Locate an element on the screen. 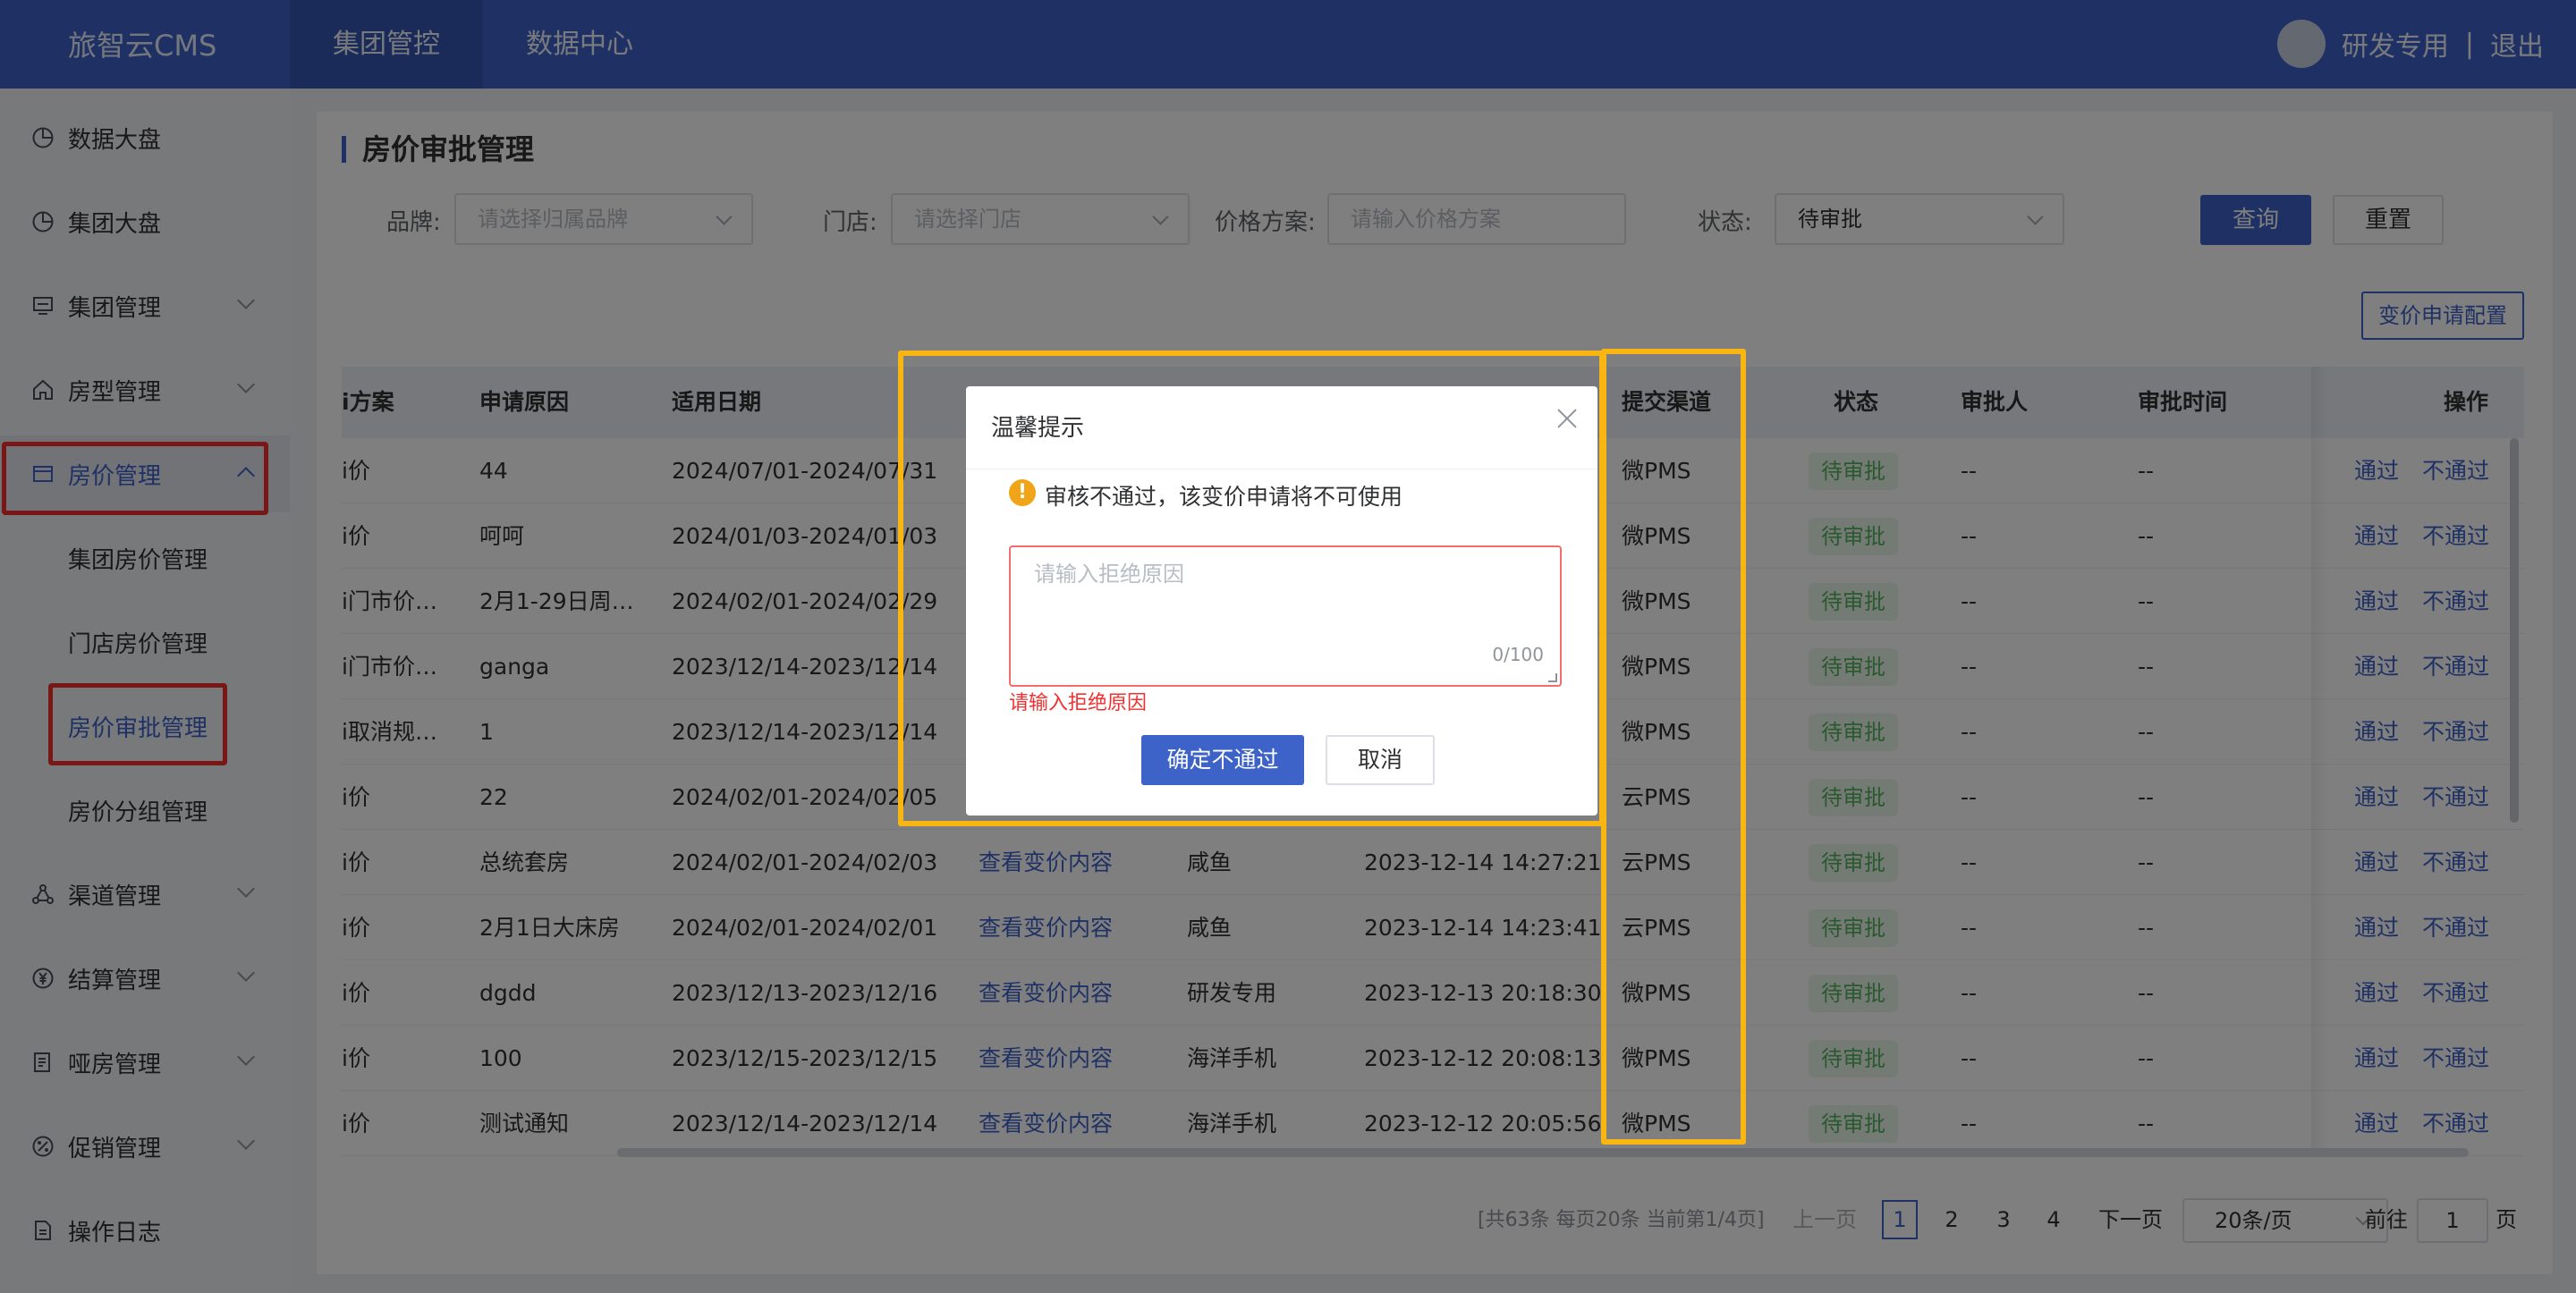 The width and height of the screenshot is (2576, 1293). annotation-box-dialog is located at coordinates (1251, 589).